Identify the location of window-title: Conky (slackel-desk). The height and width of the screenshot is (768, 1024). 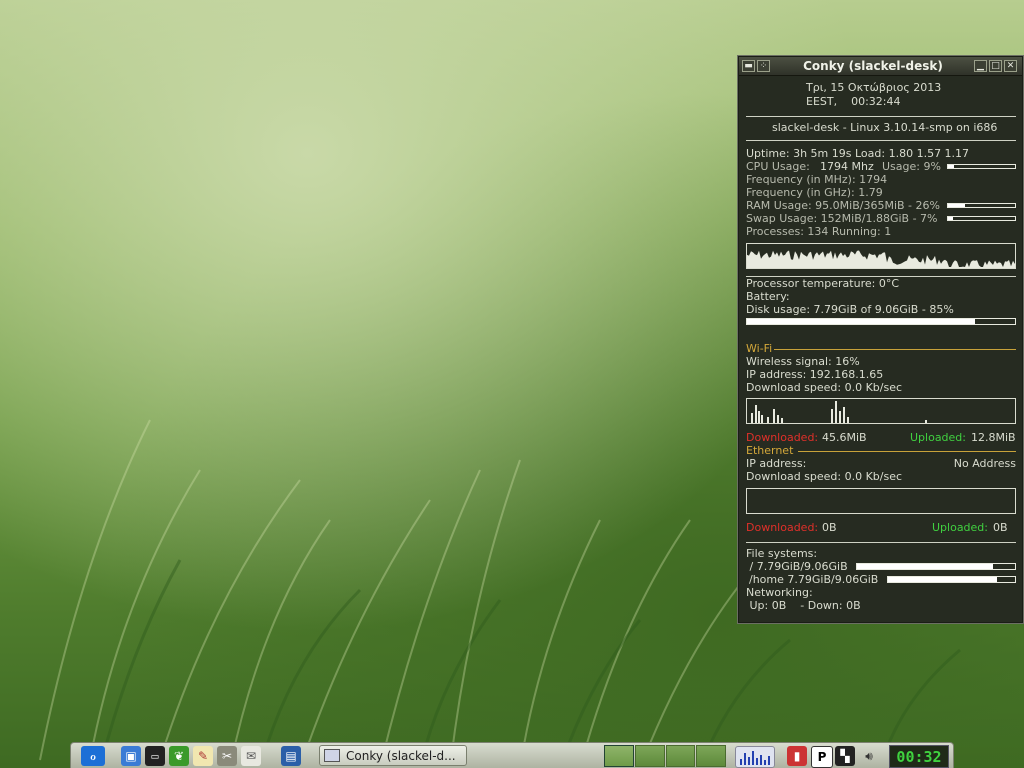
(873, 66).